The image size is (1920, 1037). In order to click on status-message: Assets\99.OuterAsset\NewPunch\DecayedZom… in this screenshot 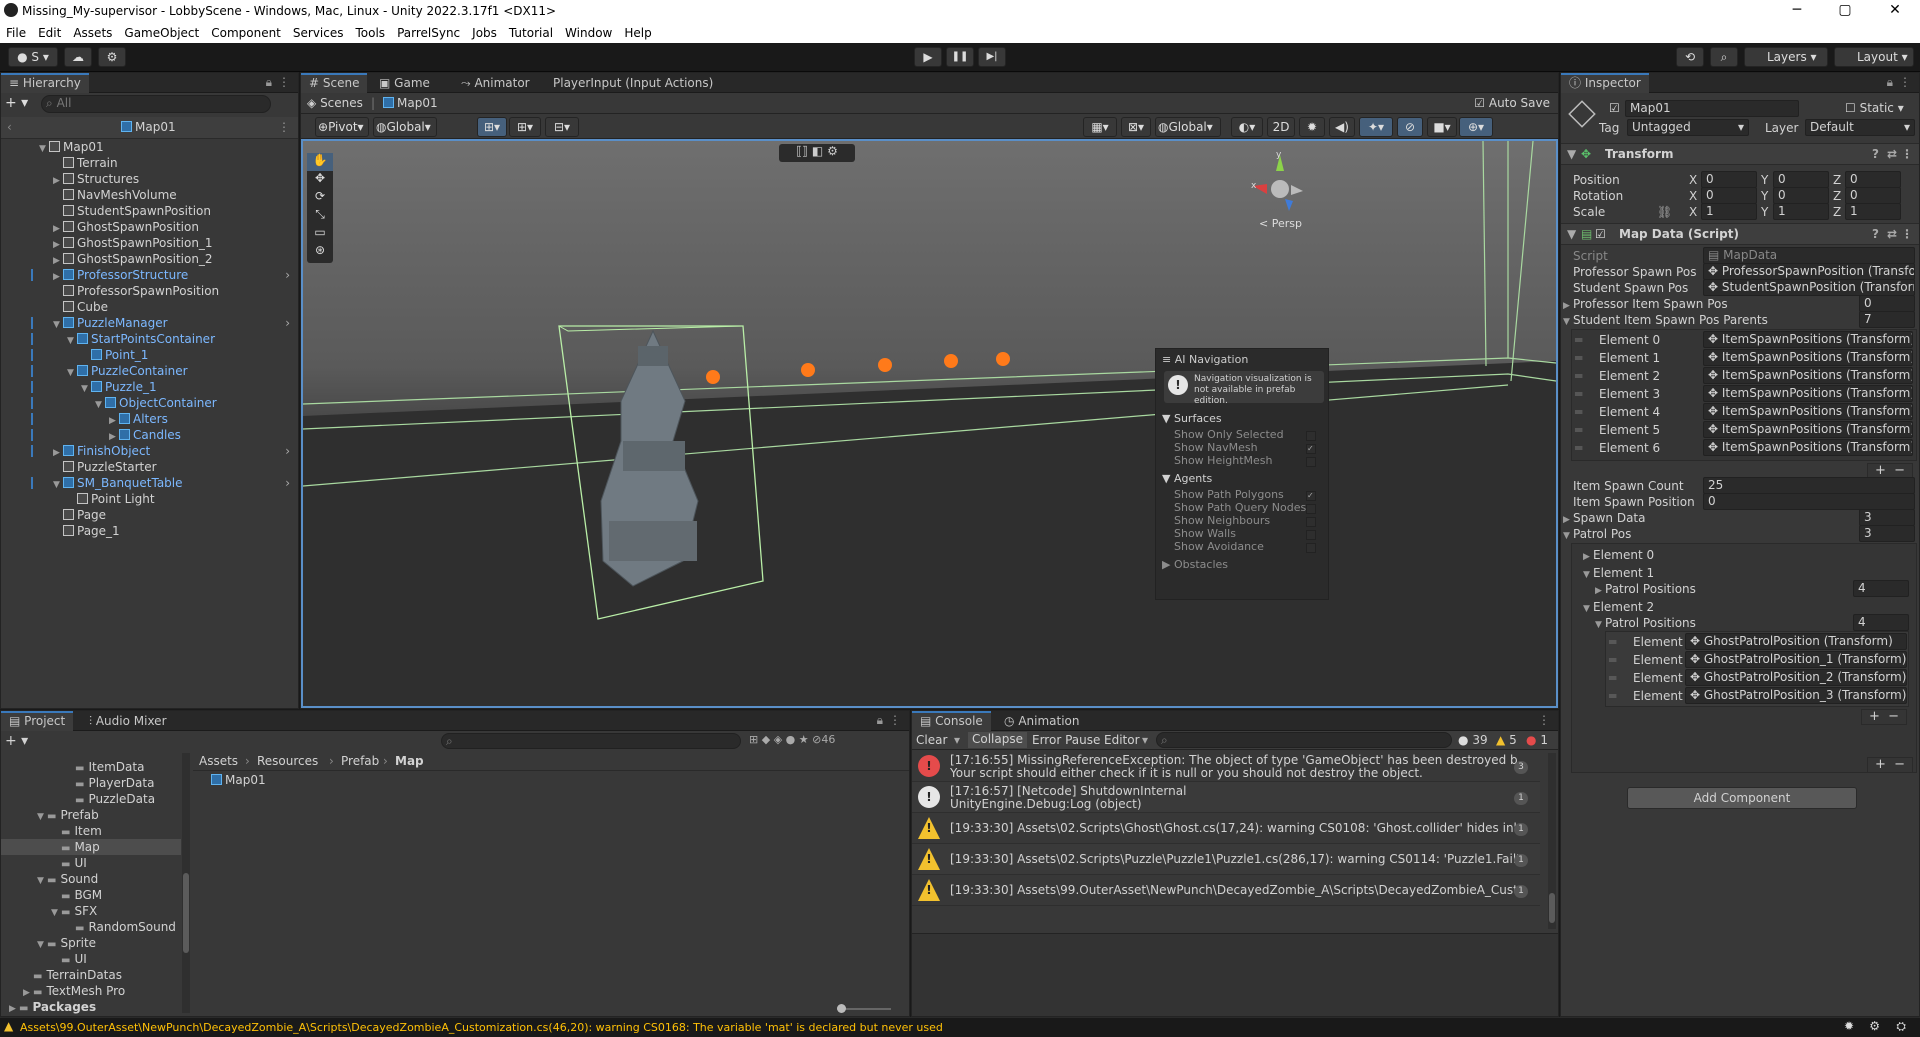, I will do `click(481, 1027)`.